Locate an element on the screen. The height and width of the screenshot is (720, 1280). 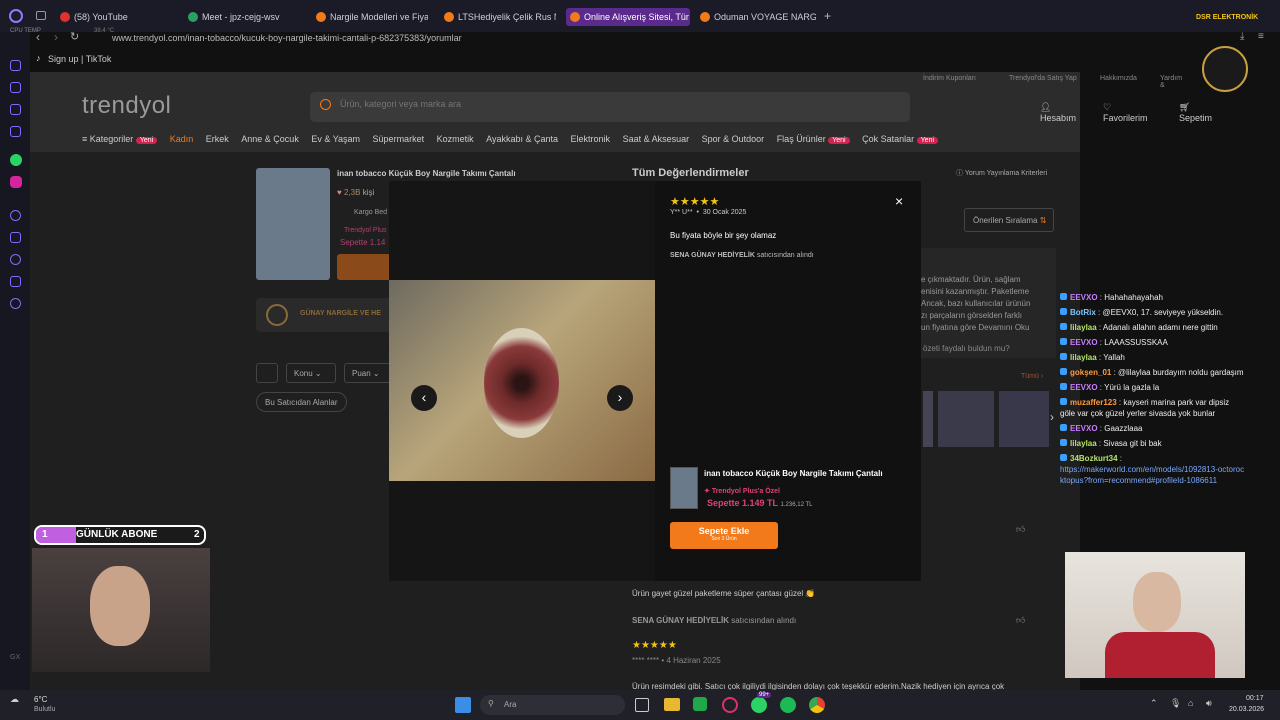
sidebar-history-icon is located at coordinates (15, 259).